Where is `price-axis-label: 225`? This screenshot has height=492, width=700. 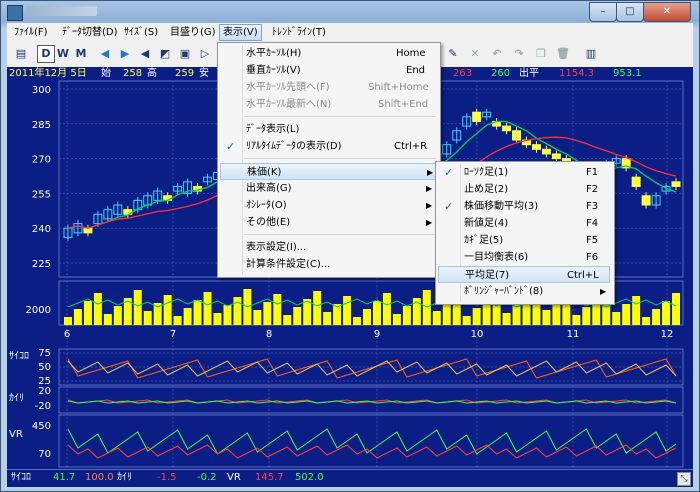 price-axis-label: 225 is located at coordinates (41, 264).